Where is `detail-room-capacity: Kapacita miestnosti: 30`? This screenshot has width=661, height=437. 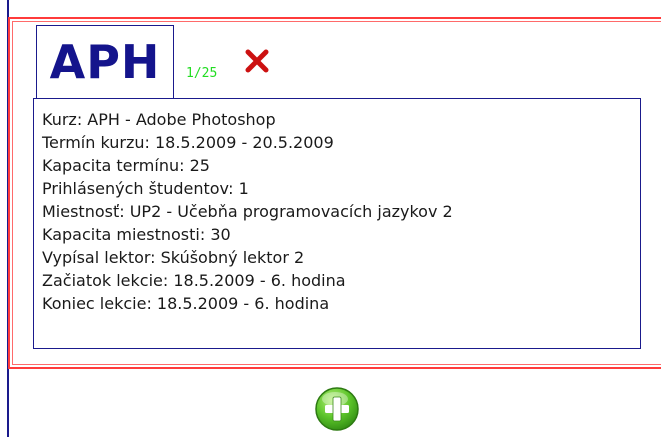 detail-room-capacity: Kapacita miestnosti: 30 is located at coordinates (136, 234).